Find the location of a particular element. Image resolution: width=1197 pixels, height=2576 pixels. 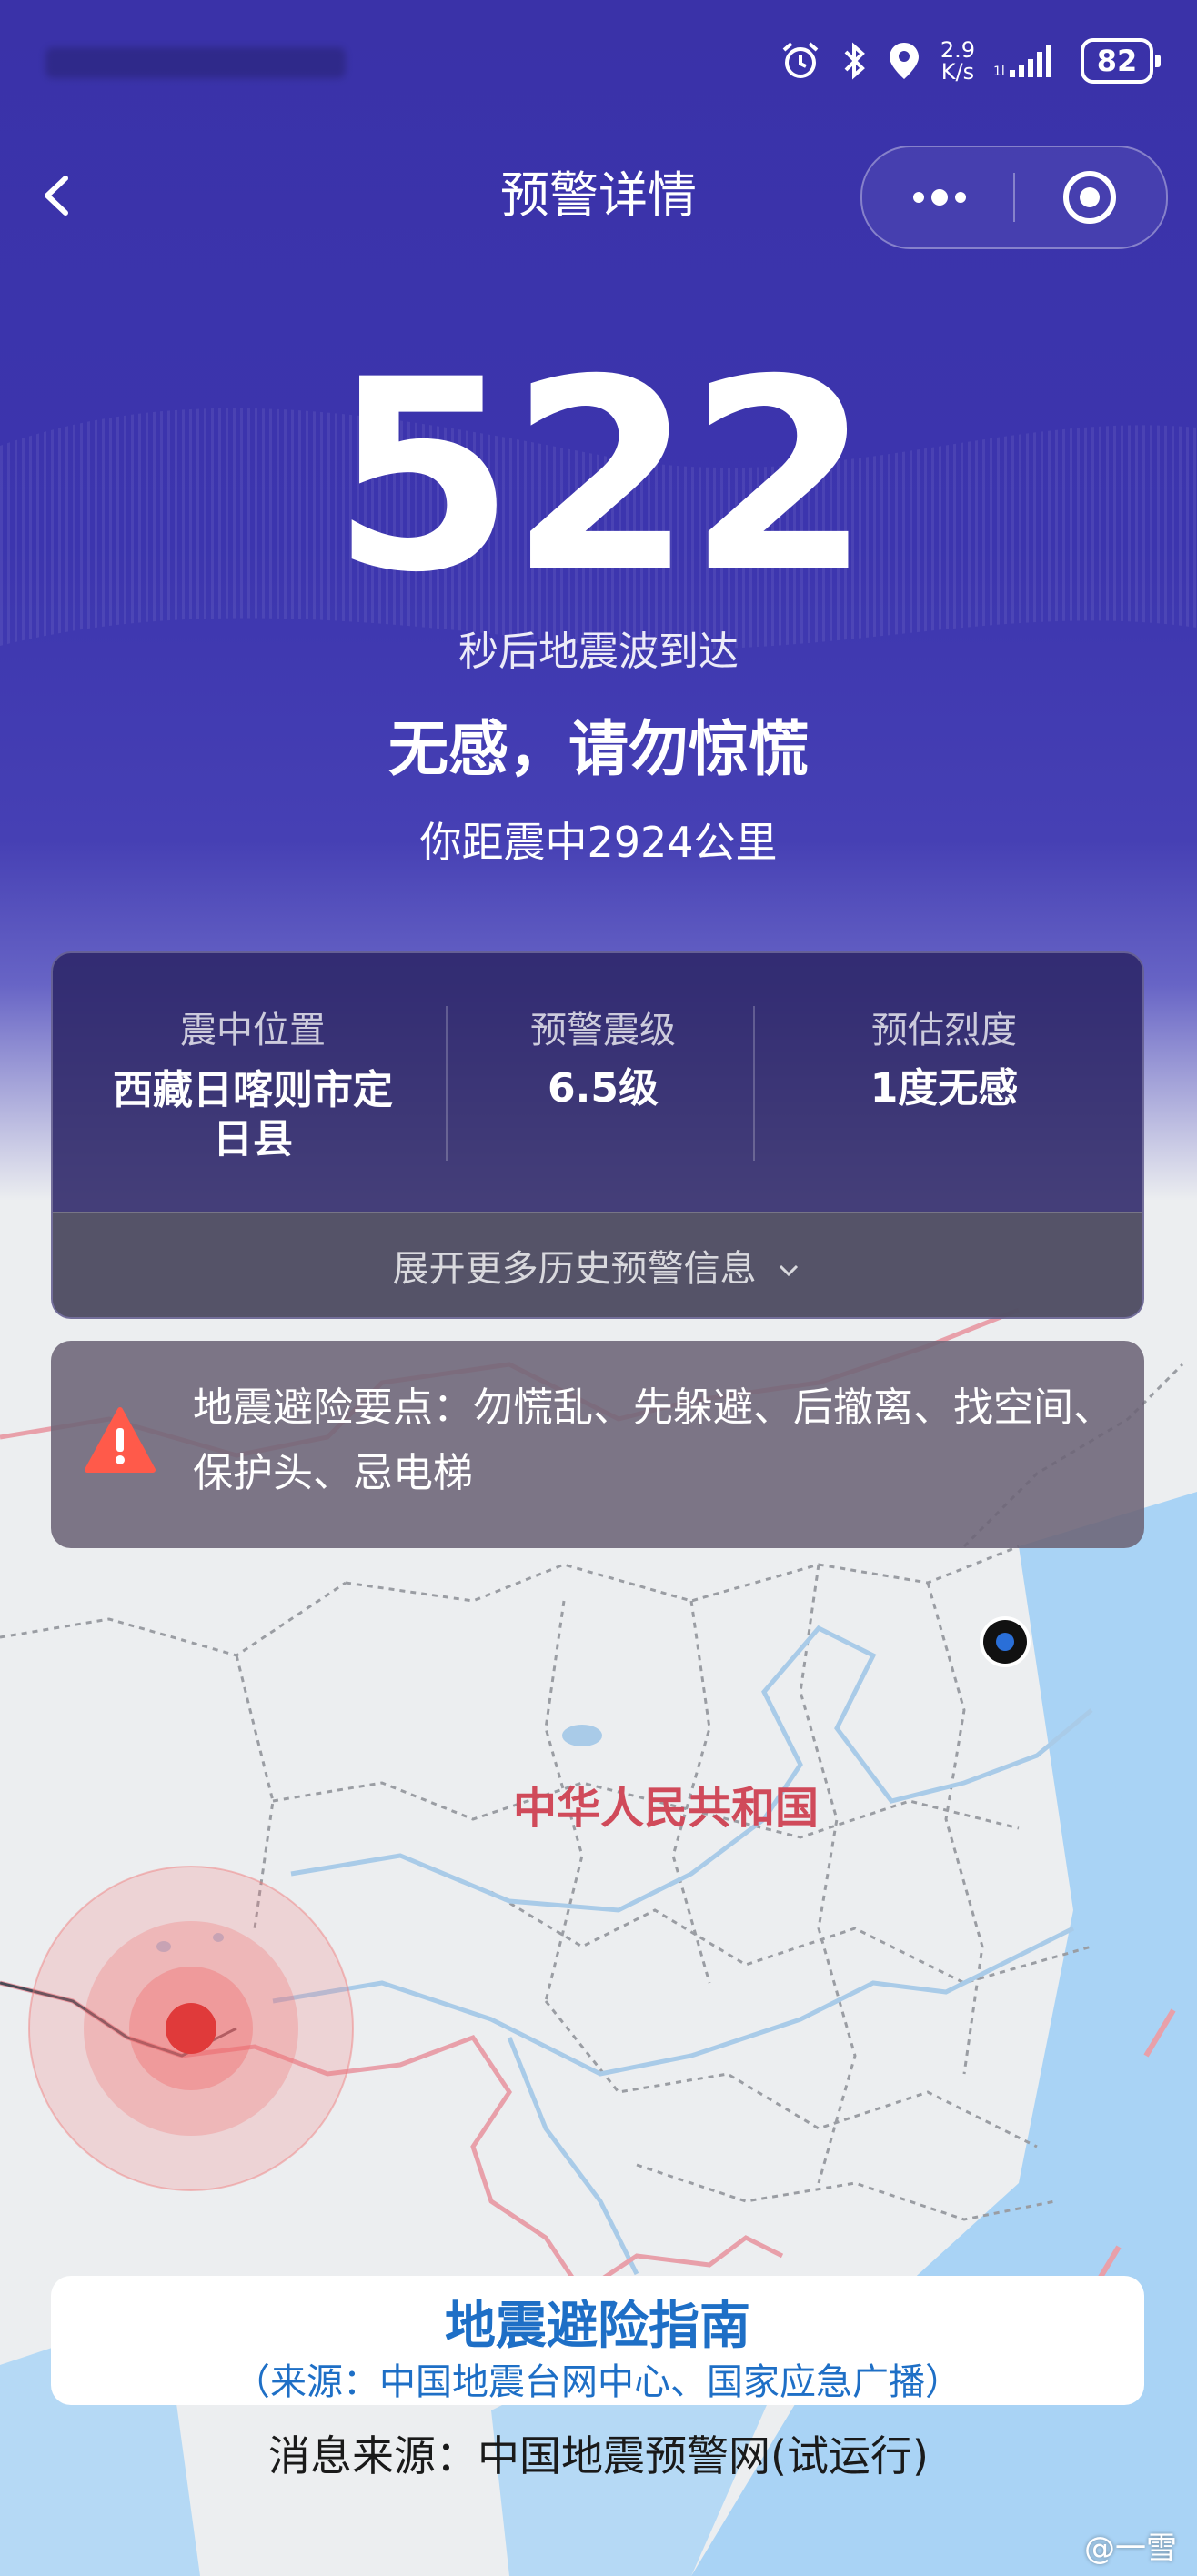

close-miniapp-icon is located at coordinates (1089, 197).